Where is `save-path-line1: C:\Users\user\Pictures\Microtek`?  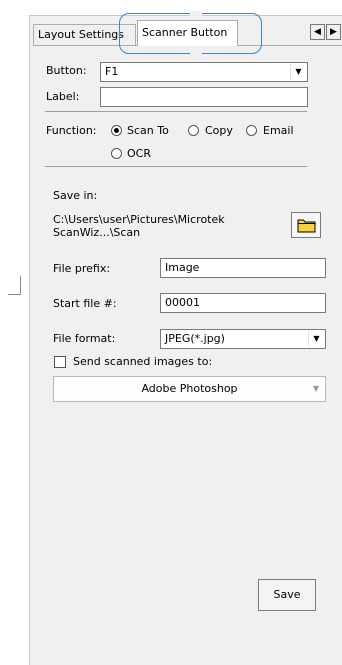 save-path-line1: C:\Users\user\Pictures\Microtek is located at coordinates (139, 219).